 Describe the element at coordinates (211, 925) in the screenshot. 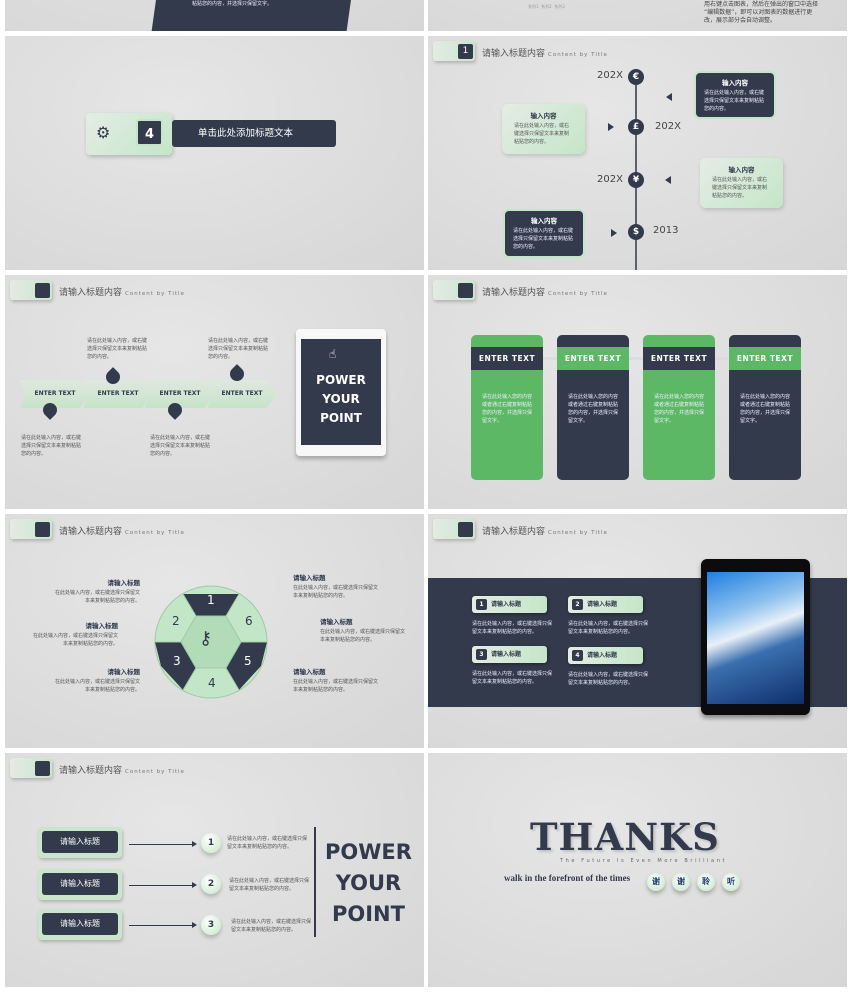

I see `step-number: 3` at that location.